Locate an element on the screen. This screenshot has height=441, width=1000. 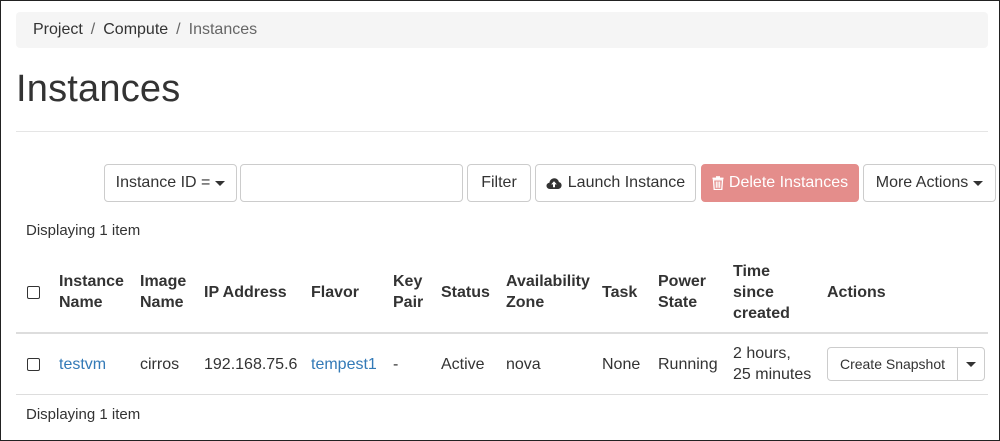
status-cell: Active is located at coordinates (463, 364).